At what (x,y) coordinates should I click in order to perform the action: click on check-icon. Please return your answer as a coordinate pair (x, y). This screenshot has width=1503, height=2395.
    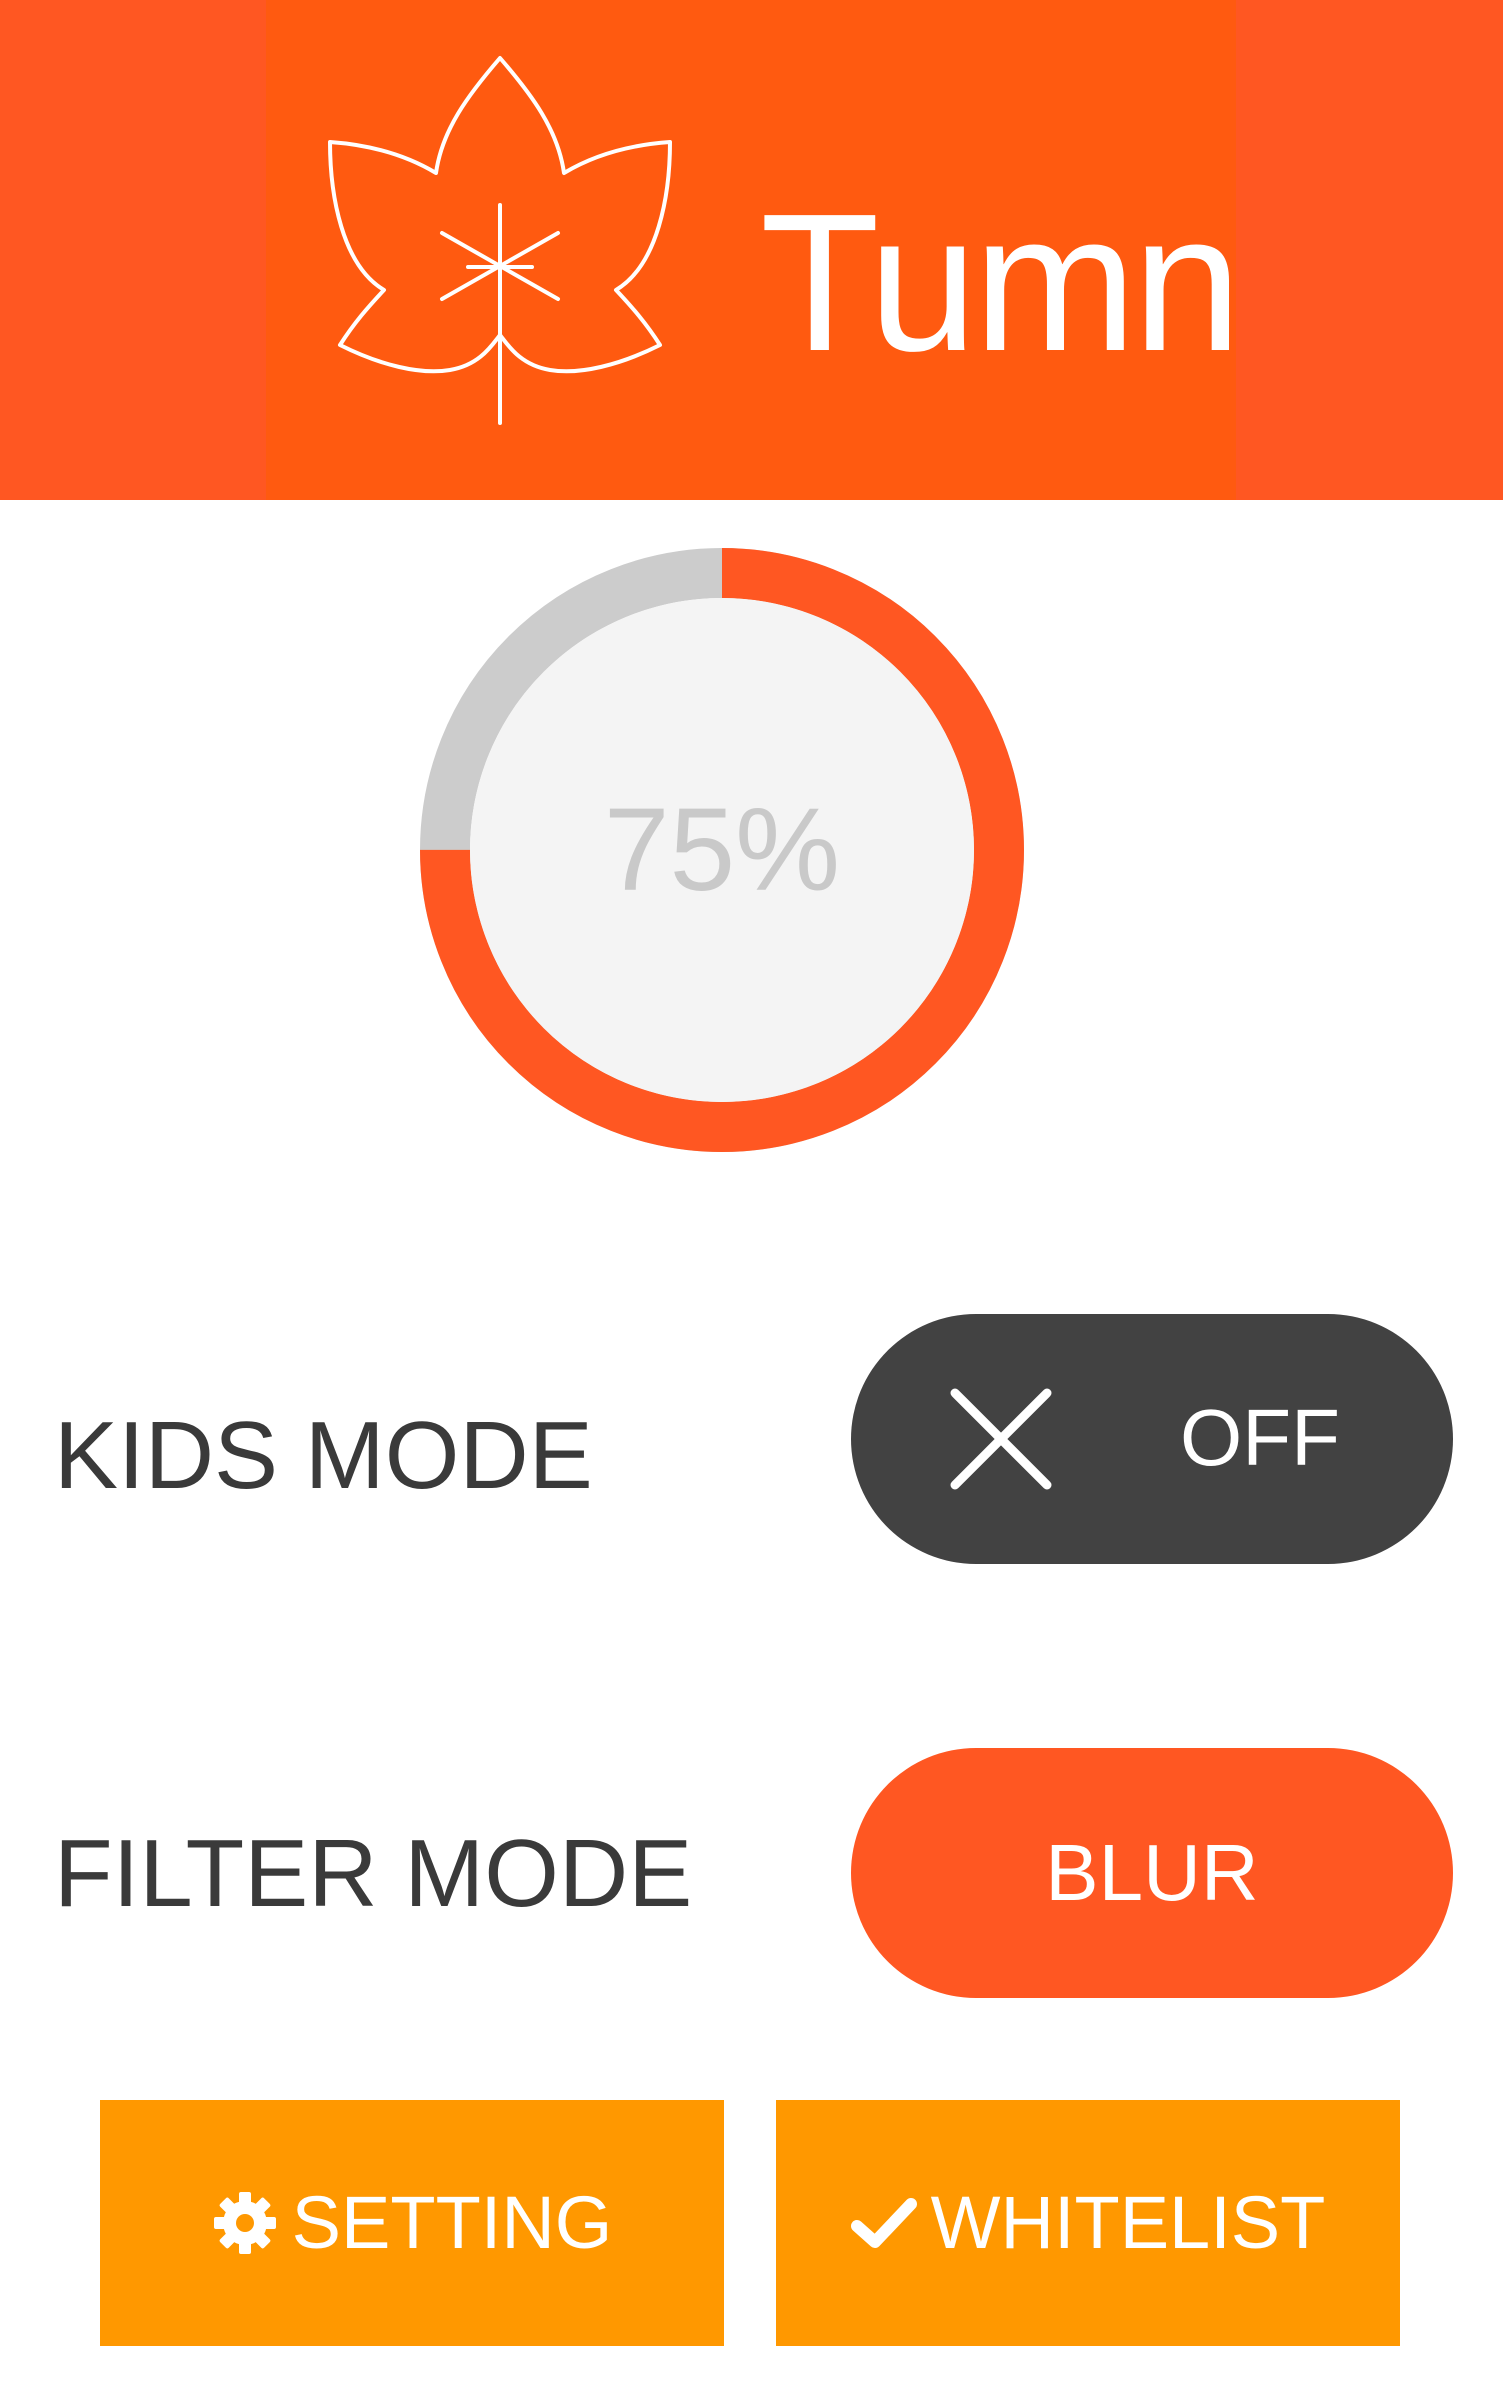
    Looking at the image, I should click on (883, 2223).